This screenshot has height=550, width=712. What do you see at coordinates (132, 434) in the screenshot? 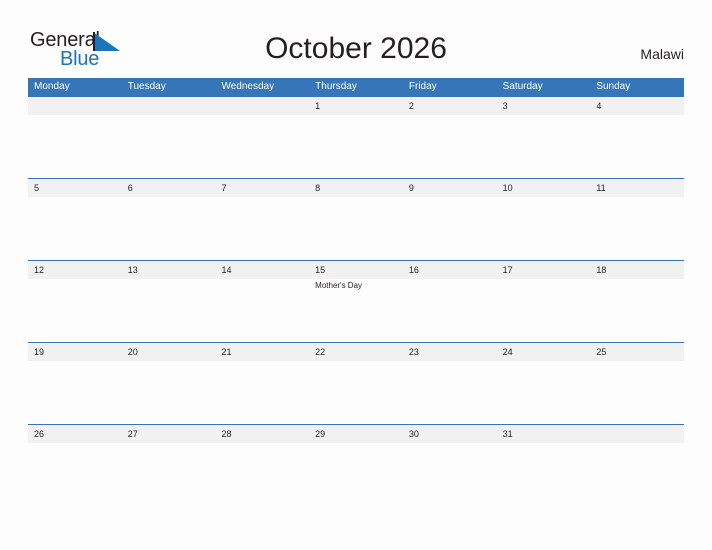
I see `day-number: 27` at bounding box center [132, 434].